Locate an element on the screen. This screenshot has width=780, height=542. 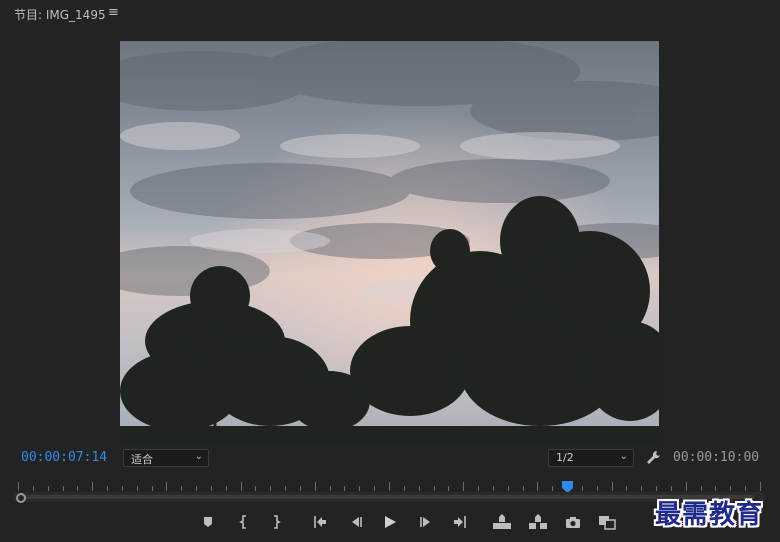
extract-button is located at coordinates (538, 522).